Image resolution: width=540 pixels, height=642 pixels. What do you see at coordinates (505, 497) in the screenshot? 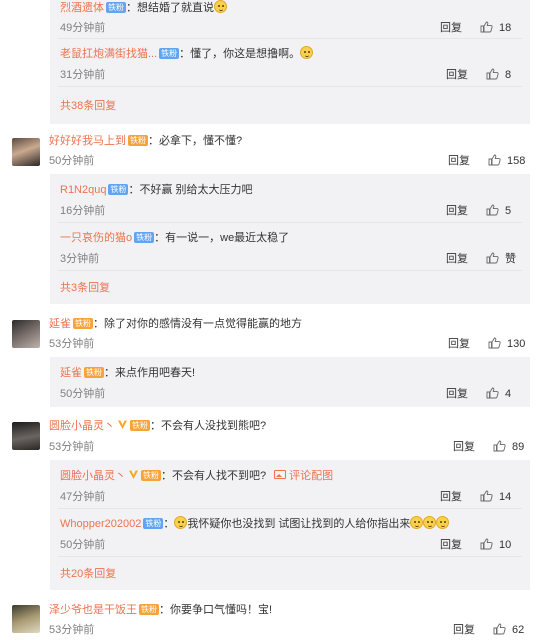
I see `like-count: 14` at bounding box center [505, 497].